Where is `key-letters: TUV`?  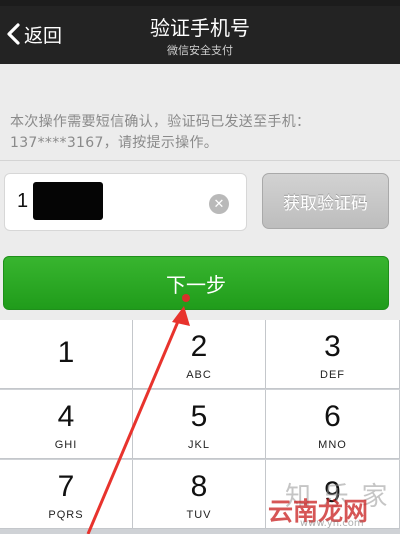
key-letters: TUV is located at coordinates (199, 515).